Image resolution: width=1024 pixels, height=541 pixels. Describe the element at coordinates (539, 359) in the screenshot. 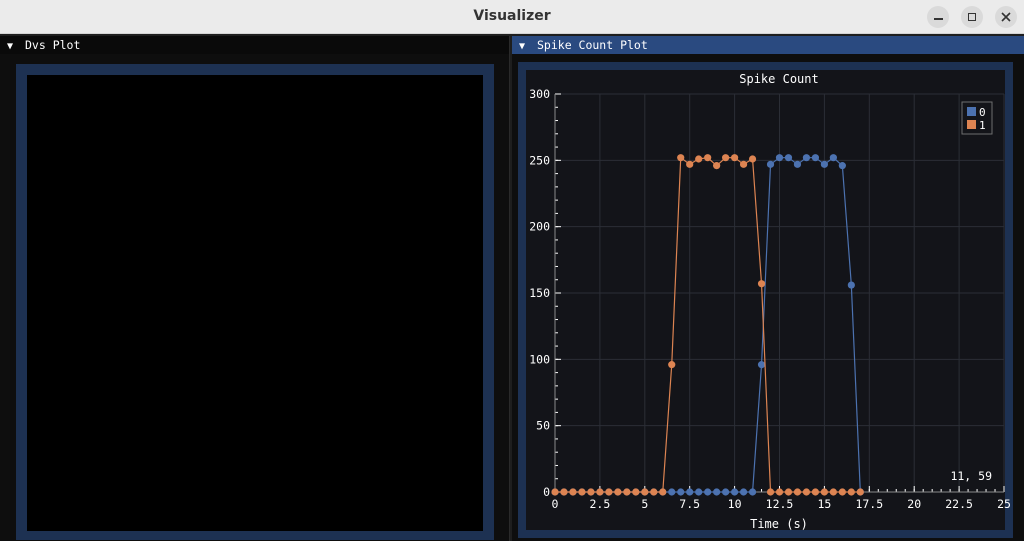

I see `y-tick-label: 100` at that location.